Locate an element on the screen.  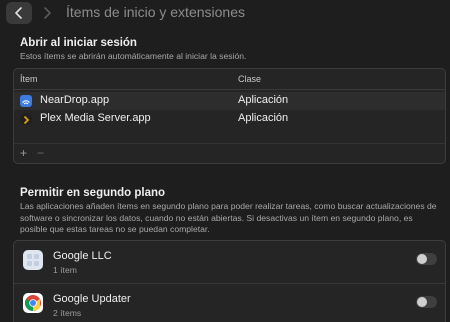
background-item-name: Google LLC is located at coordinates (82, 256).